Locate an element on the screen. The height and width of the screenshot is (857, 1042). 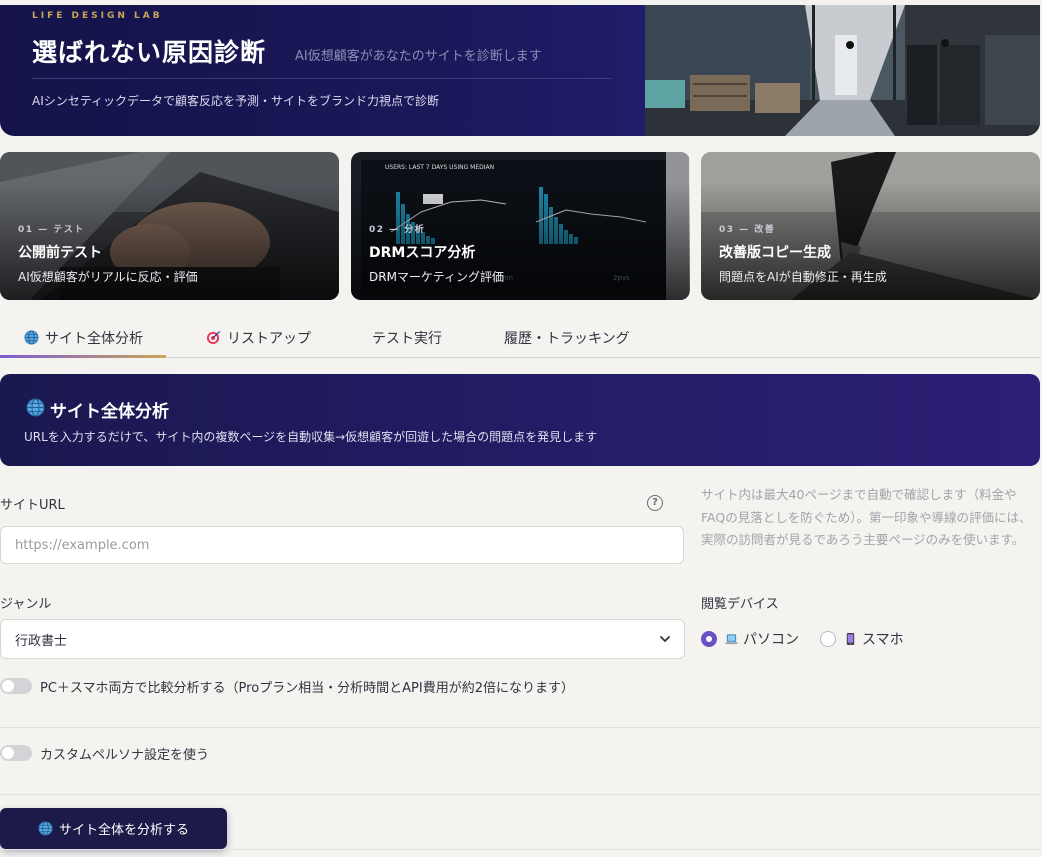
card-number: 01 — テスト is located at coordinates (51, 230).